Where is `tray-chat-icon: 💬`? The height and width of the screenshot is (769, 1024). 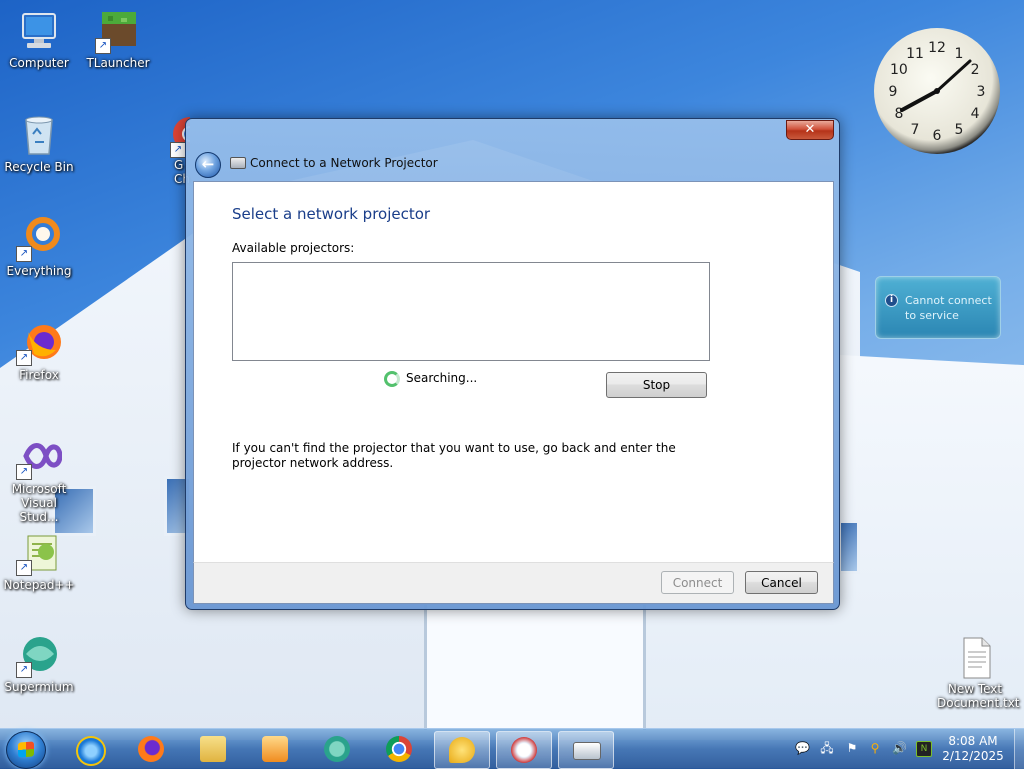 tray-chat-icon: 💬 is located at coordinates (802, 748).